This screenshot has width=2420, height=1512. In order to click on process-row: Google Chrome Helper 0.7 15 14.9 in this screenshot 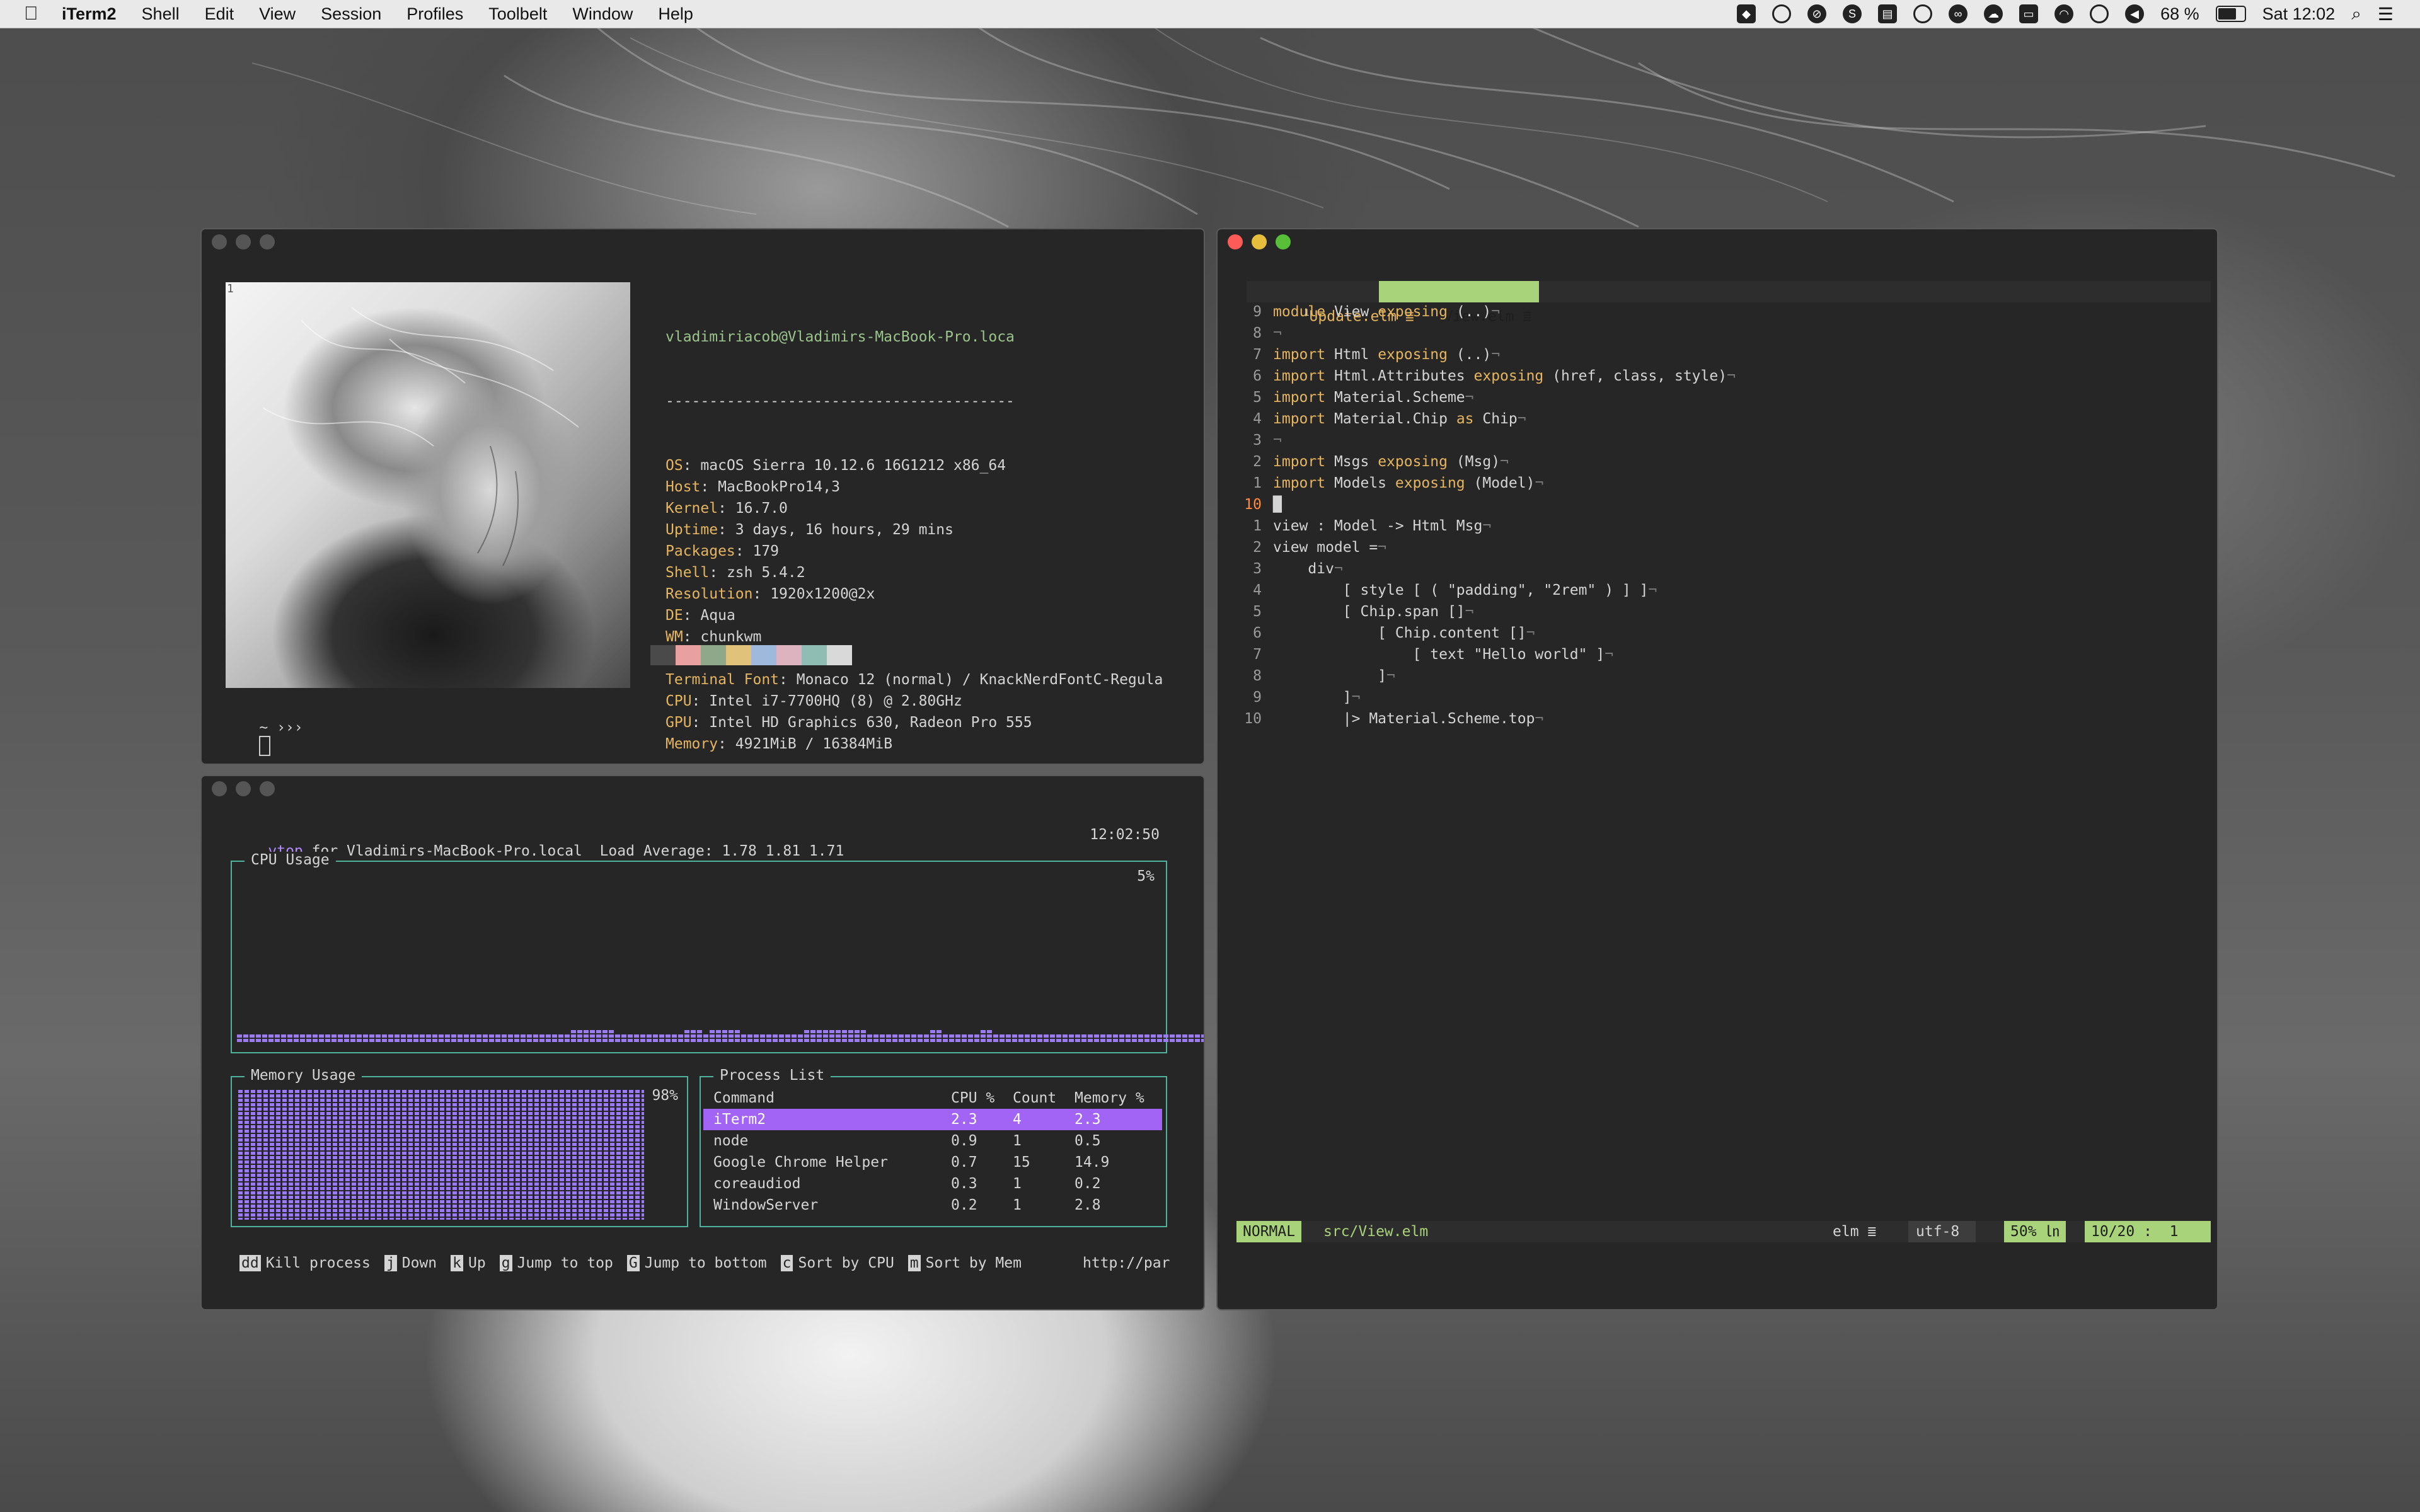, I will do `click(933, 1162)`.